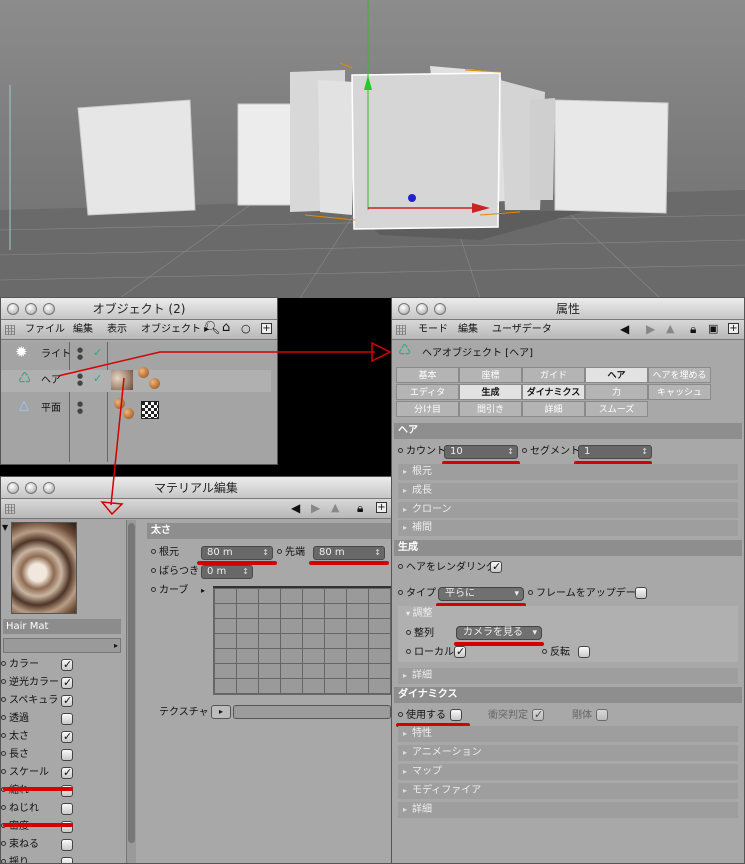 The width and height of the screenshot is (745, 864). I want to click on tab-fill-hair: ヘアを埋める, so click(679, 375).